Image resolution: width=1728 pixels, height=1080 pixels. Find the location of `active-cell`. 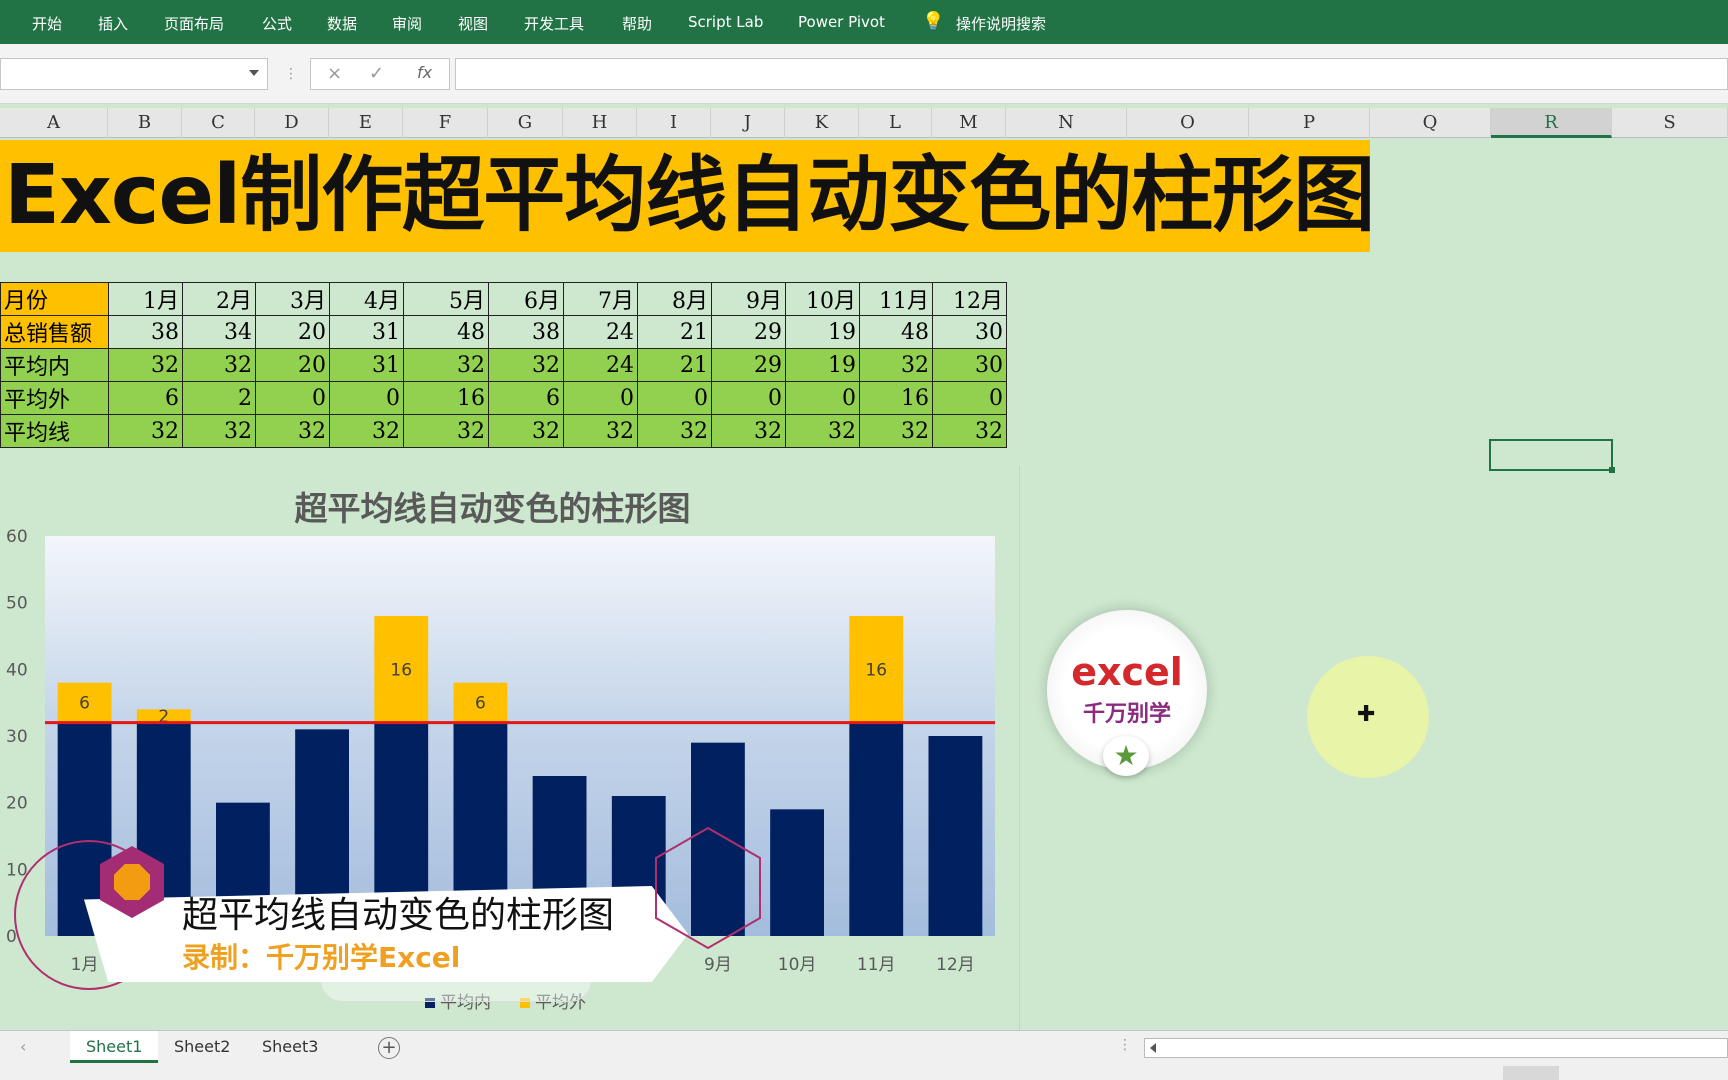

active-cell is located at coordinates (1552, 456).